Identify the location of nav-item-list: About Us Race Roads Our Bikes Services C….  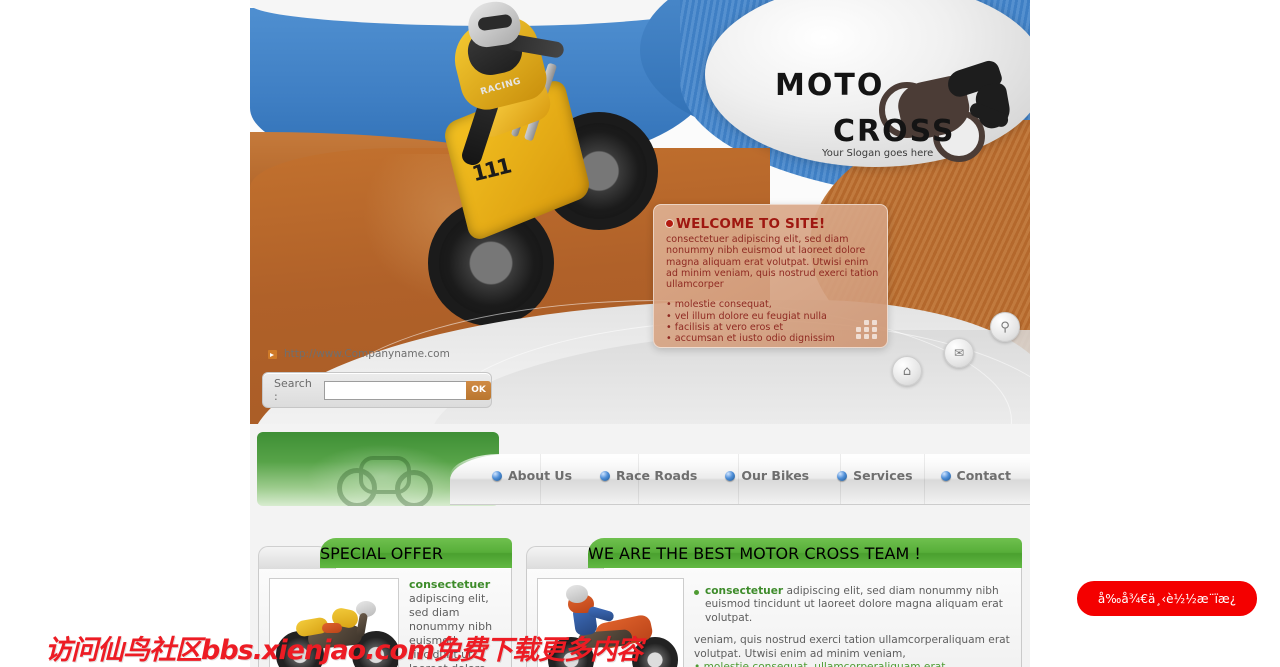
(751, 475).